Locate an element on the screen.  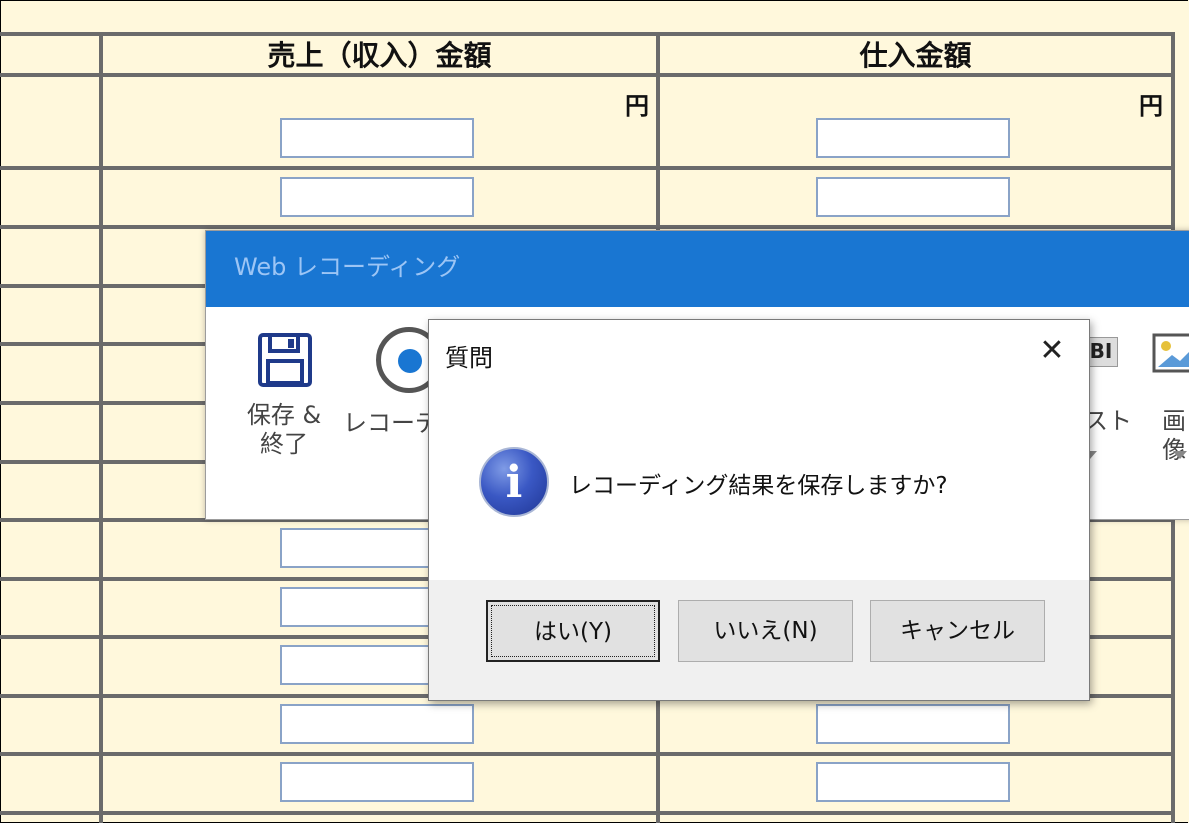
info-icon: i is located at coordinates (514, 482).